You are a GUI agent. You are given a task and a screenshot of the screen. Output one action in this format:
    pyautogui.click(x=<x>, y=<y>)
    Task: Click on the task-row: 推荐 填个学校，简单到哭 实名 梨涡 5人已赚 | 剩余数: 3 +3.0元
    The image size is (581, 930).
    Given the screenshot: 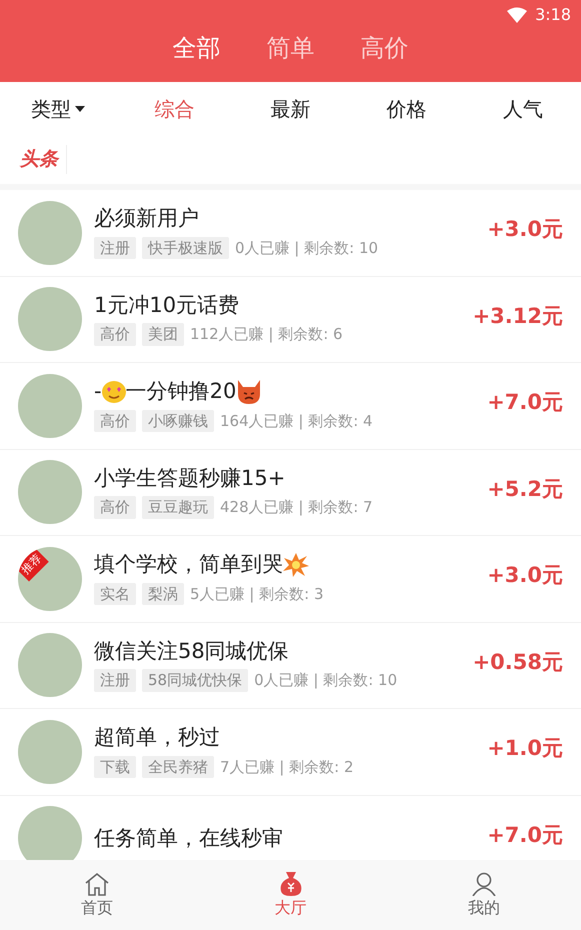 What is the action you would take?
    pyautogui.click(x=290, y=579)
    